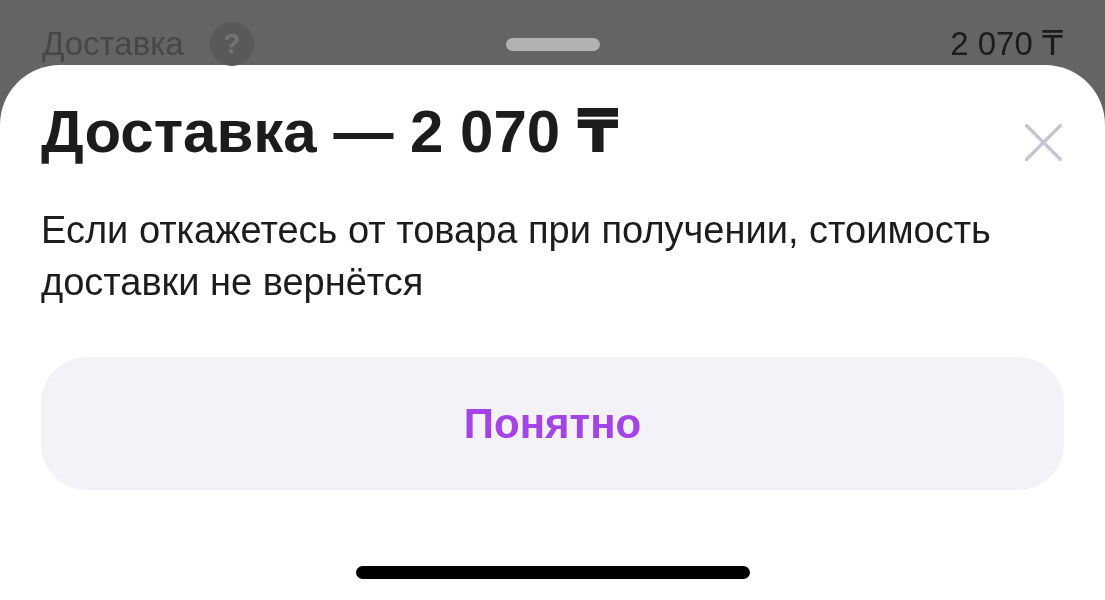  Describe the element at coordinates (1006, 44) in the screenshot. I see `price-text: 2 070 ₸` at that location.